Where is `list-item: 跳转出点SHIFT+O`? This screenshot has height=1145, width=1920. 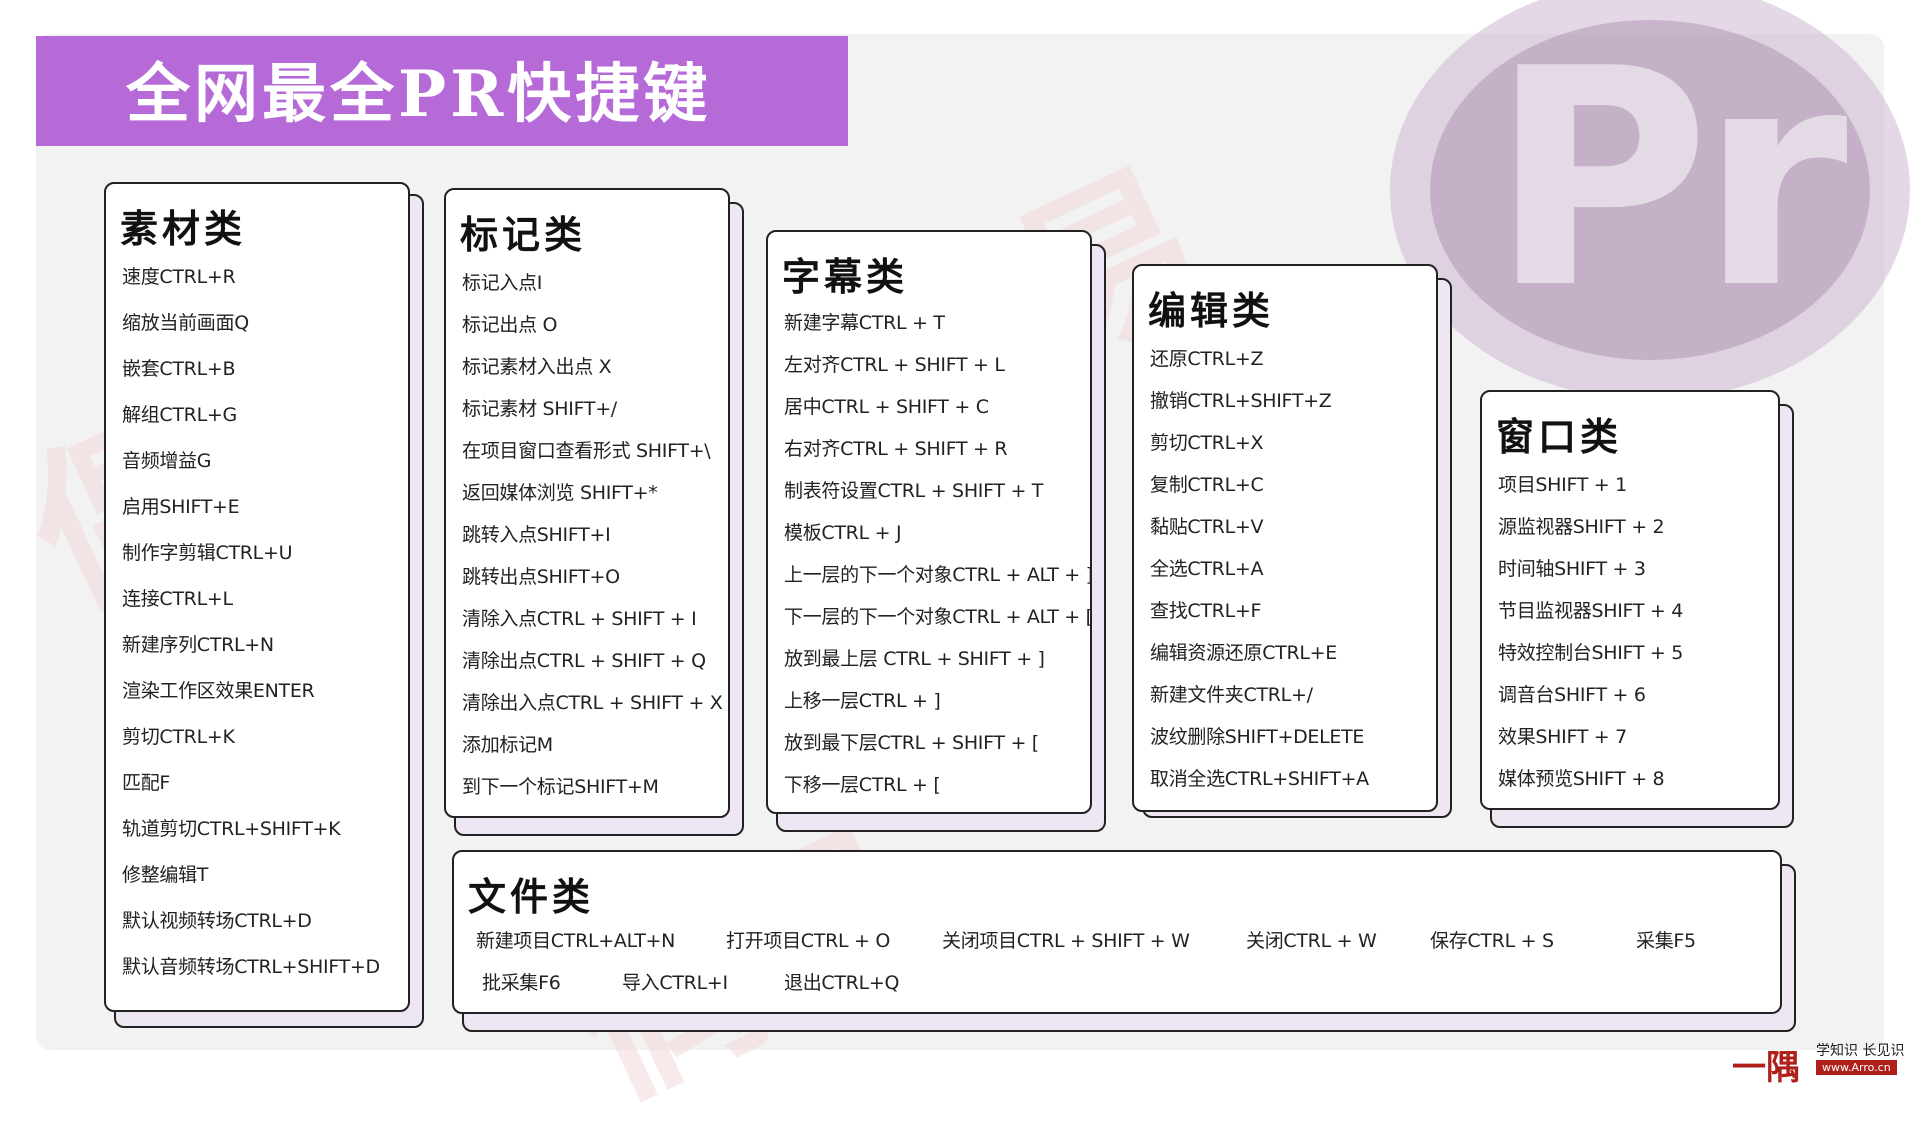 list-item: 跳转出点SHIFT+O is located at coordinates (541, 577).